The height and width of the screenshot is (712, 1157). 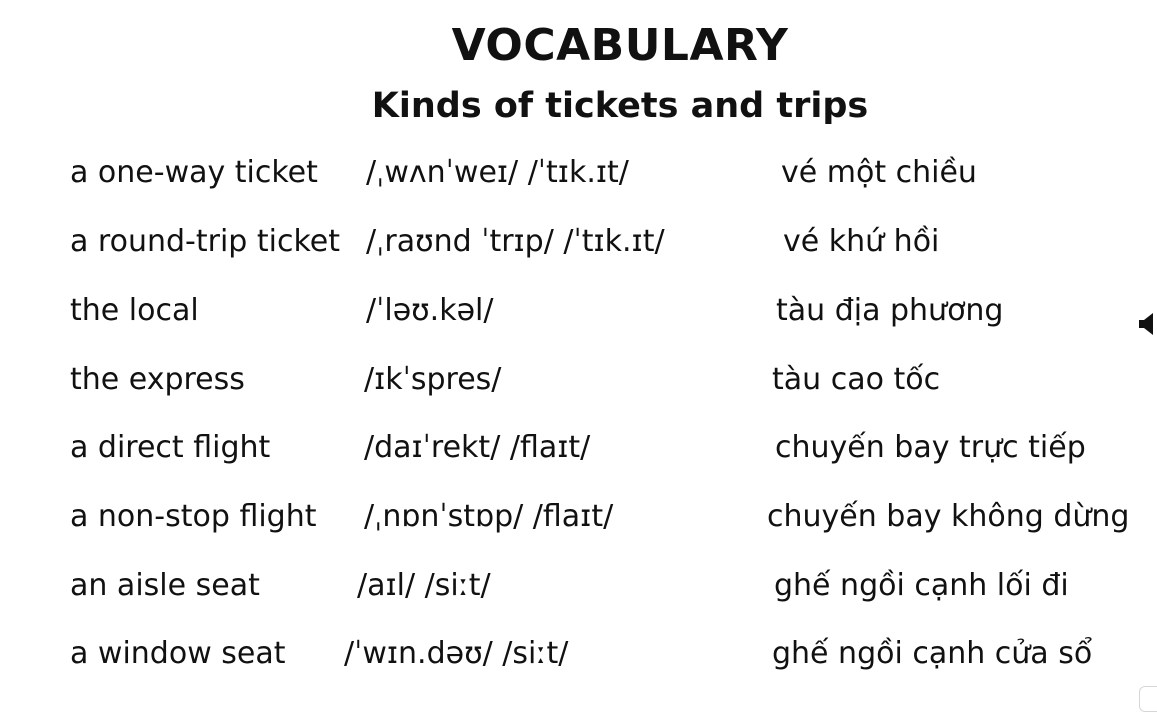 What do you see at coordinates (1148, 699) in the screenshot?
I see `corner-control` at bounding box center [1148, 699].